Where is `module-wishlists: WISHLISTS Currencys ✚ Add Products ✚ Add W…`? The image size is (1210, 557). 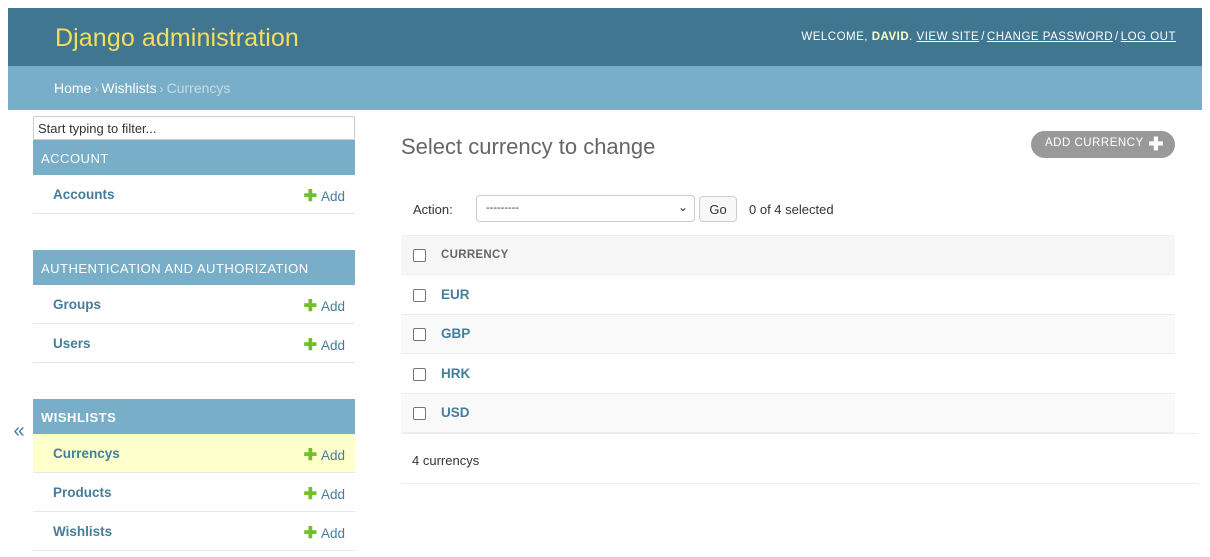
module-wishlists: WISHLISTS Currencys ✚ Add Products ✚ Add W… is located at coordinates (194, 475).